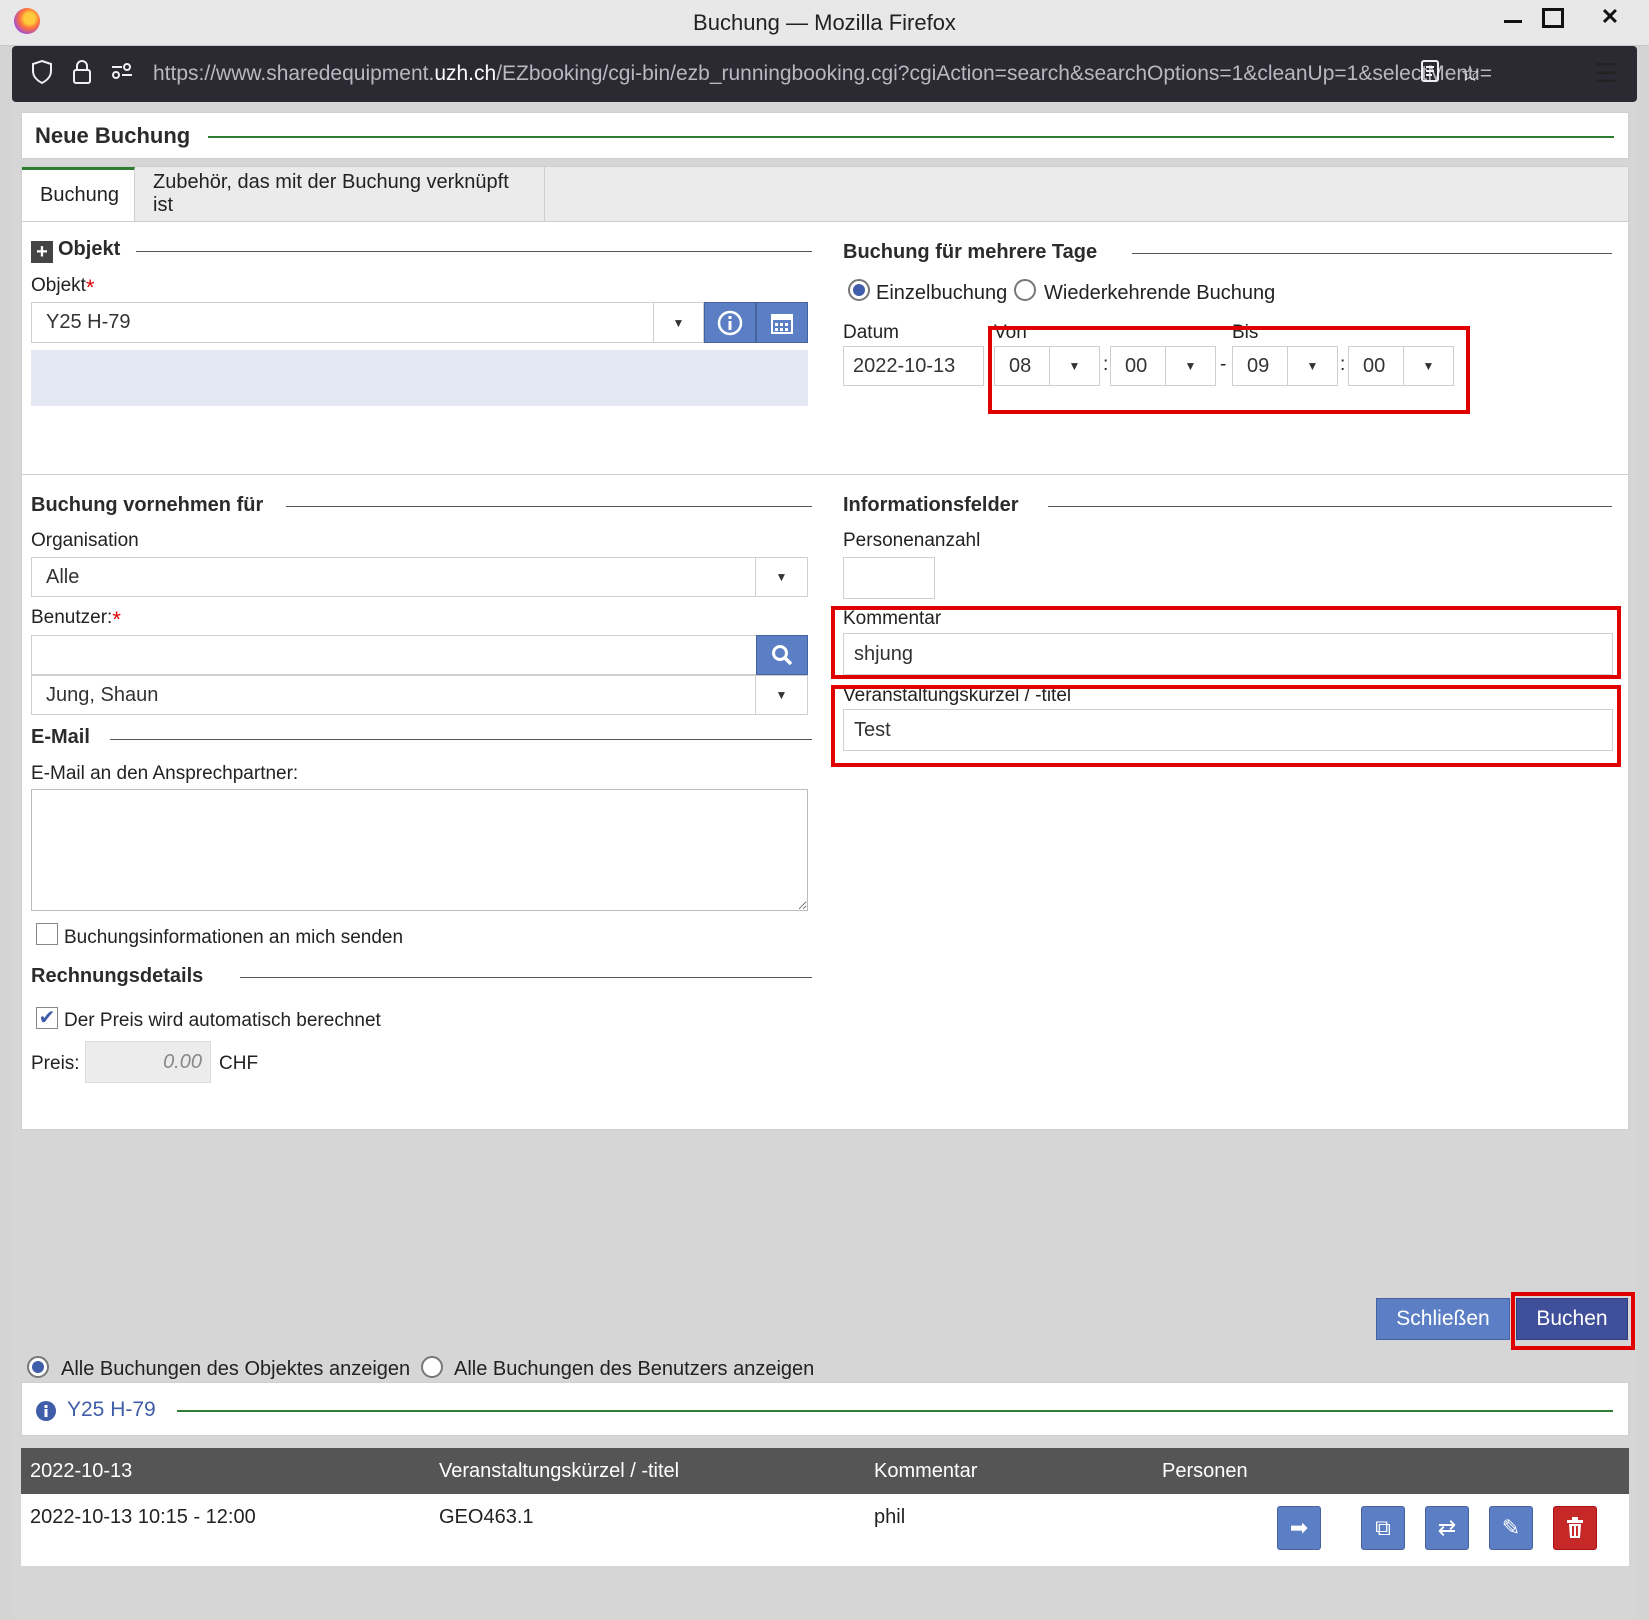 Image resolution: width=1649 pixels, height=1620 pixels. What do you see at coordinates (1205, 1471) in the screenshot?
I see `column-persons: Personen` at bounding box center [1205, 1471].